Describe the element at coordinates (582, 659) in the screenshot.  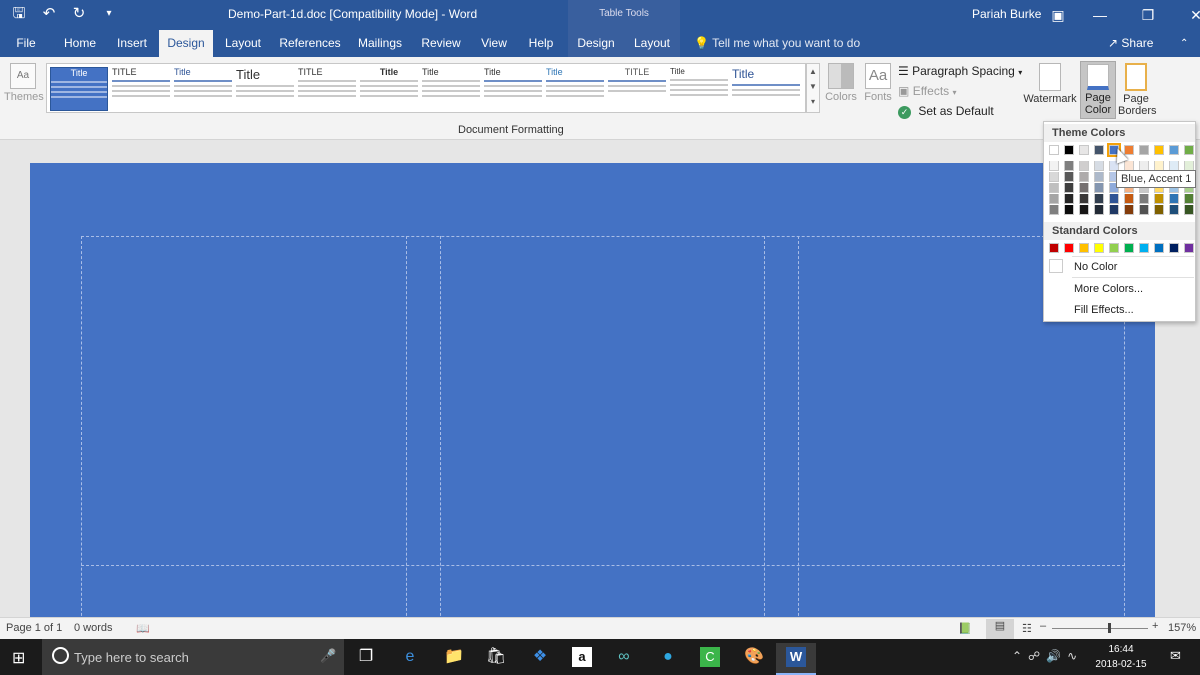
I see `amazon-icon: a` at that location.